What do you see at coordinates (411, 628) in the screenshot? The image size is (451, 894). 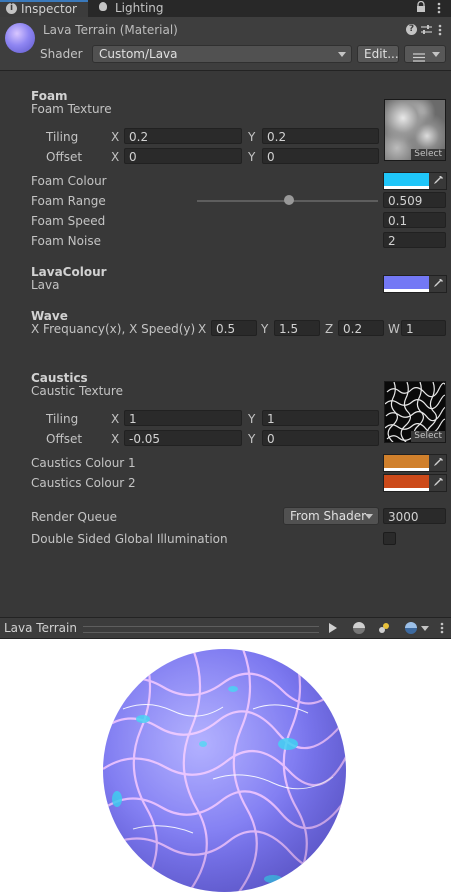 I see `preview-background-sphere-icon` at bounding box center [411, 628].